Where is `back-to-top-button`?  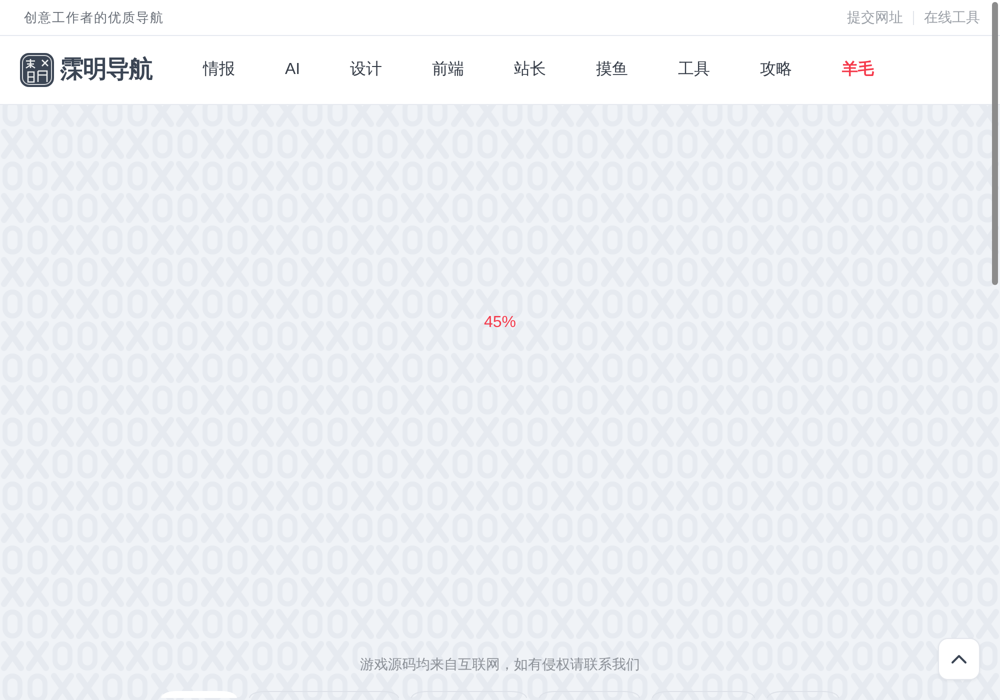 back-to-top-button is located at coordinates (959, 659).